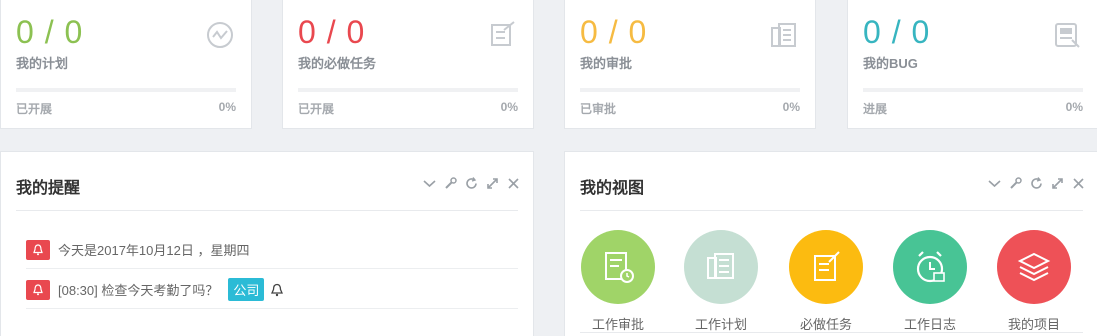 This screenshot has height=336, width=1097. What do you see at coordinates (246, 289) in the screenshot?
I see `company-tag: 公司` at bounding box center [246, 289].